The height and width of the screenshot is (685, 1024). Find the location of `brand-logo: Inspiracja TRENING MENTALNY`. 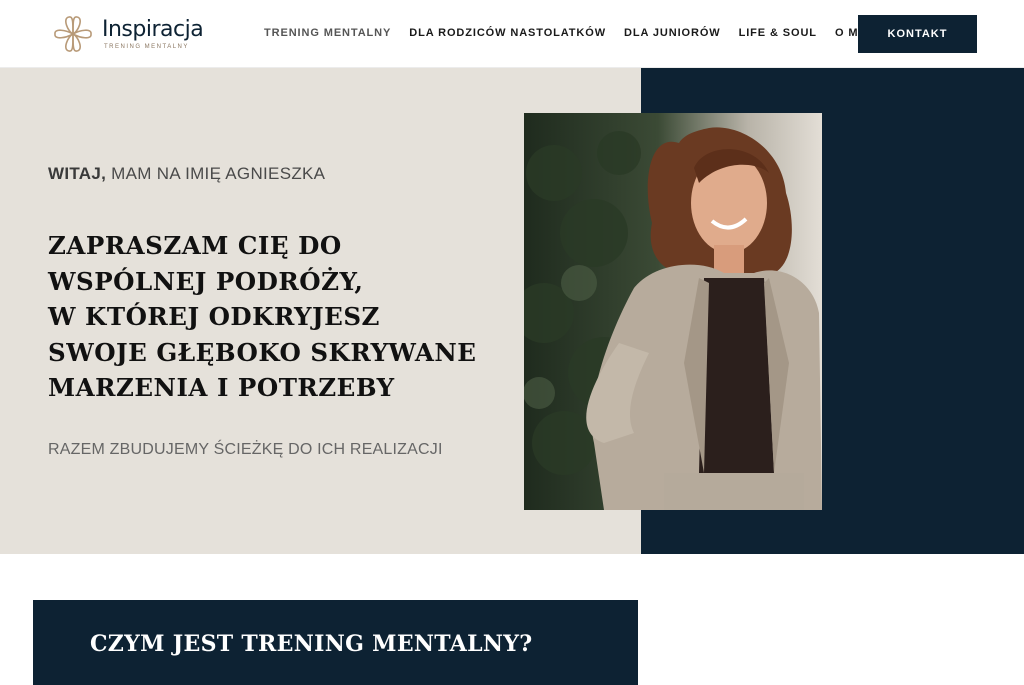

brand-logo: Inspiracja TRENING MENTALNY is located at coordinates (127, 34).